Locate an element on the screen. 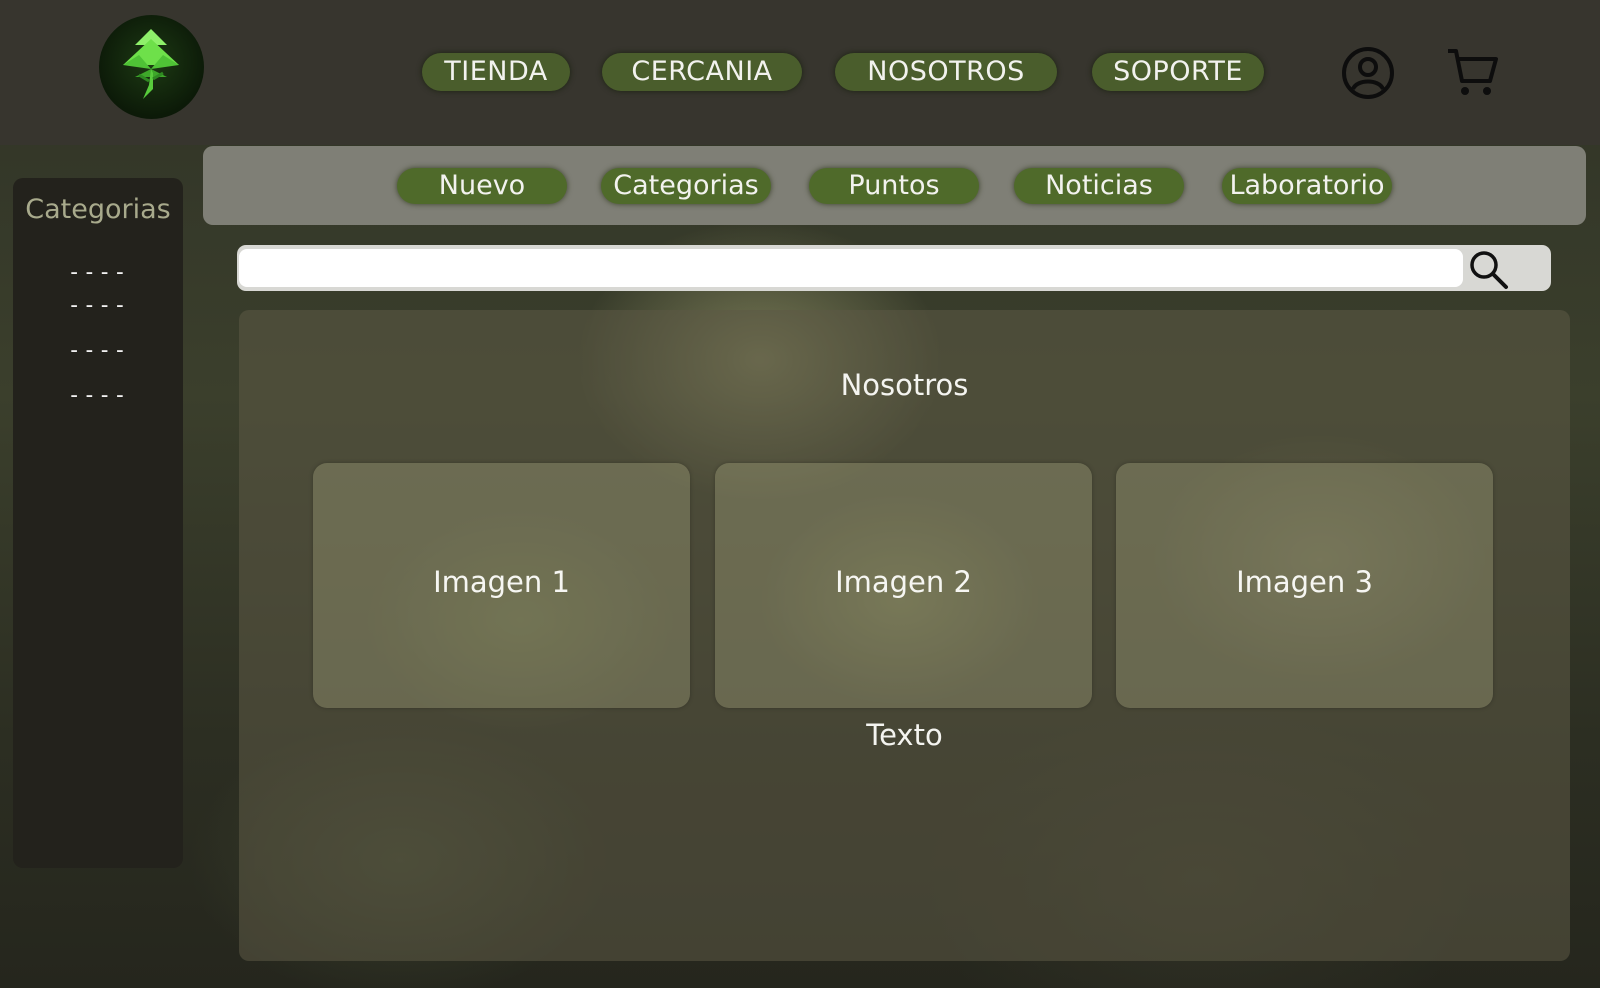 The width and height of the screenshot is (1600, 988). image-card-label: Imagen 2 is located at coordinates (903, 582).